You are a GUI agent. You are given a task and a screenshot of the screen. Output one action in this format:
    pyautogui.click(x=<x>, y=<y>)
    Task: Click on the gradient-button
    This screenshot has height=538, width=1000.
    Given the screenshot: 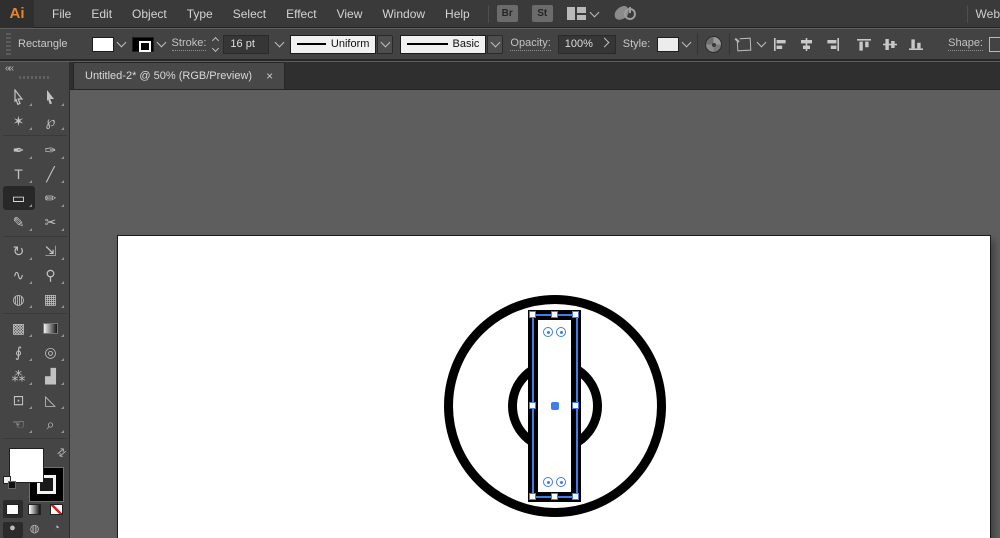 What is the action you would take?
    pyautogui.click(x=35, y=509)
    